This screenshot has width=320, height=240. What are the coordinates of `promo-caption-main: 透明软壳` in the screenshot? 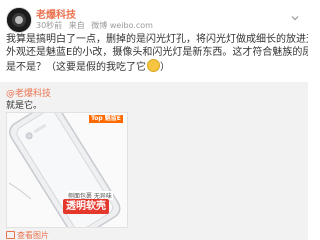 It's located at (86, 206).